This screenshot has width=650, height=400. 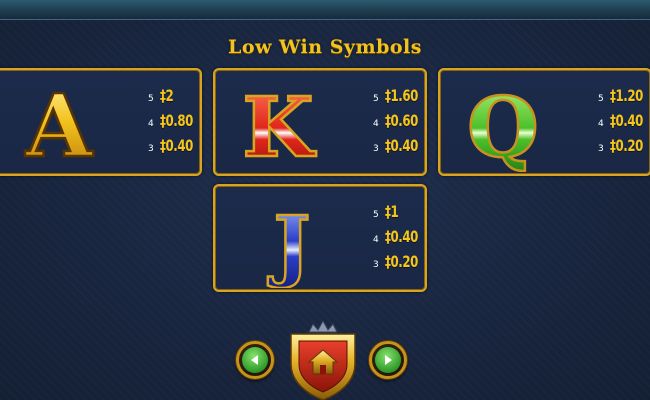 I want to click on pay-row: 5 ‡2, so click(x=183, y=98).